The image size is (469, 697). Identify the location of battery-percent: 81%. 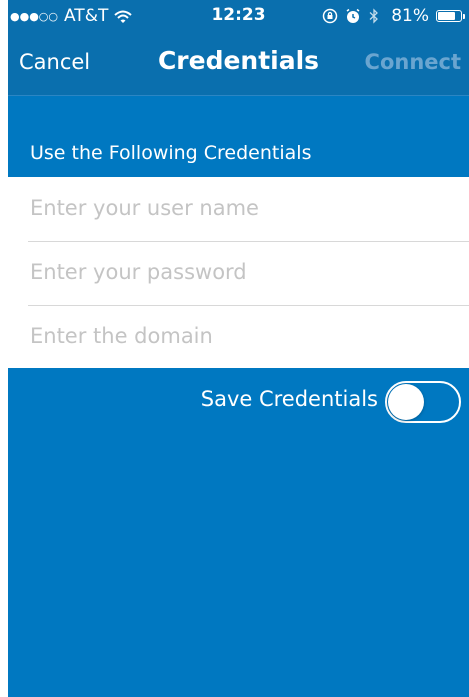
(410, 16).